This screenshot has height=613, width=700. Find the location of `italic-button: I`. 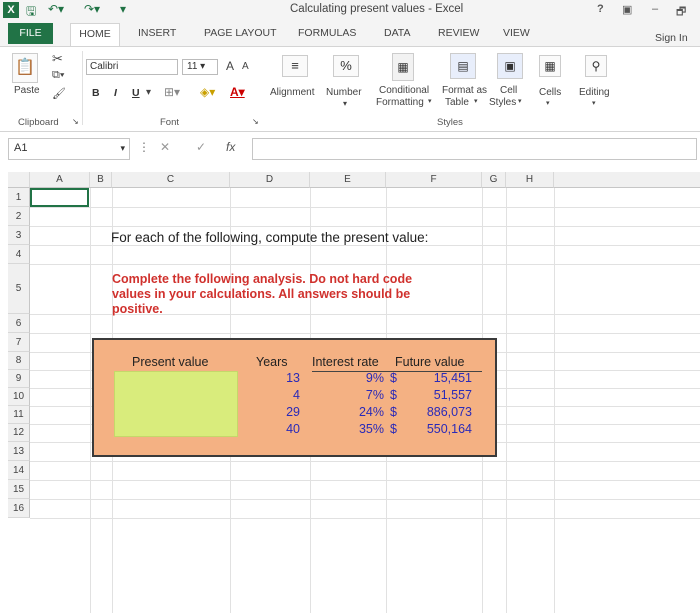

italic-button: I is located at coordinates (115, 93).